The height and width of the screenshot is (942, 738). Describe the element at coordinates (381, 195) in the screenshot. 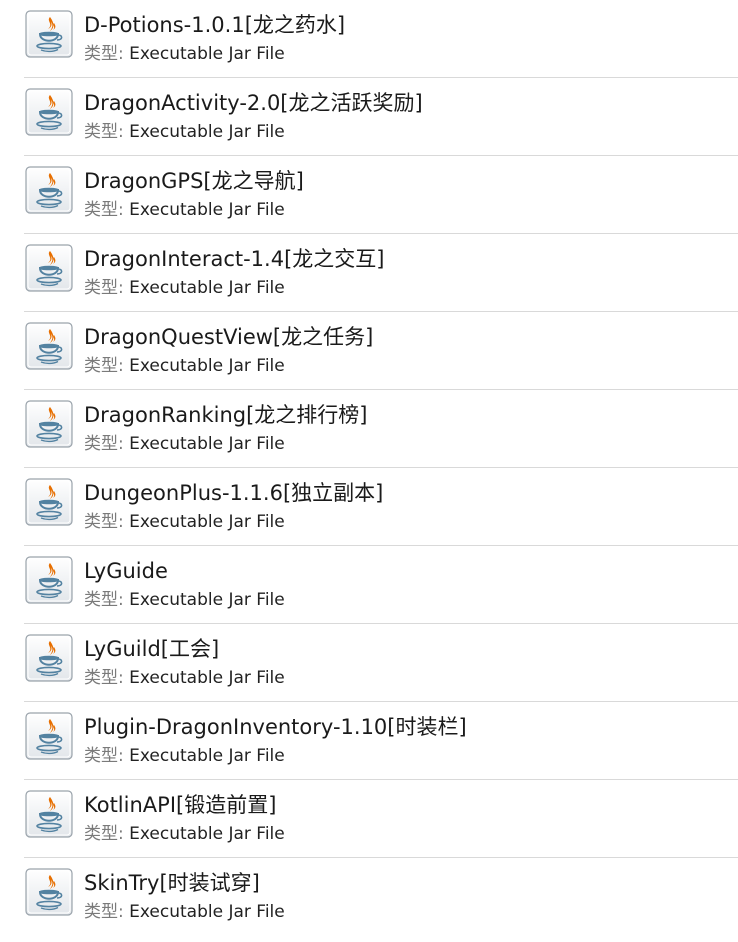

I see `file-row: DragonGPS[龙之导航] 类型: Executable Jar File` at that location.